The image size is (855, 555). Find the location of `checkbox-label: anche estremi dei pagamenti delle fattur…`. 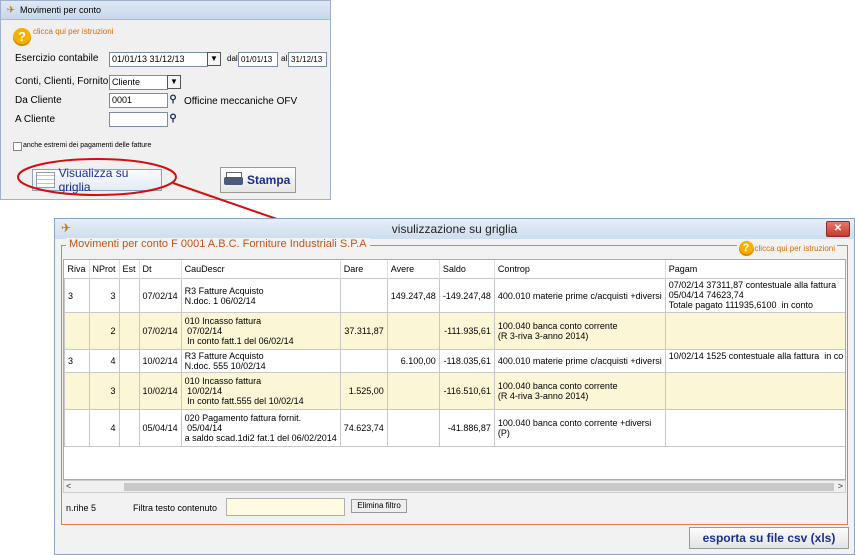

checkbox-label: anche estremi dei pagamenti delle fattur… is located at coordinates (87, 145).